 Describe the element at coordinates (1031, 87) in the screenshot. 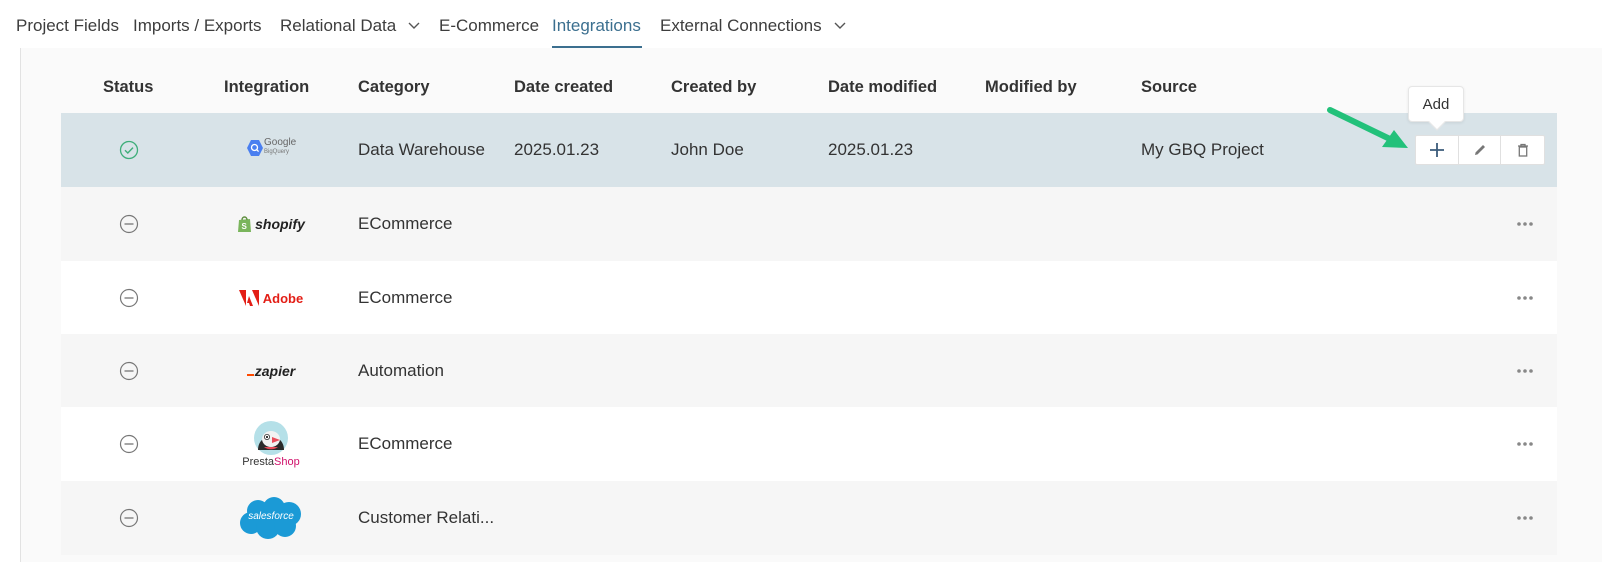

I see `column-header-modified-by: Modified by` at that location.